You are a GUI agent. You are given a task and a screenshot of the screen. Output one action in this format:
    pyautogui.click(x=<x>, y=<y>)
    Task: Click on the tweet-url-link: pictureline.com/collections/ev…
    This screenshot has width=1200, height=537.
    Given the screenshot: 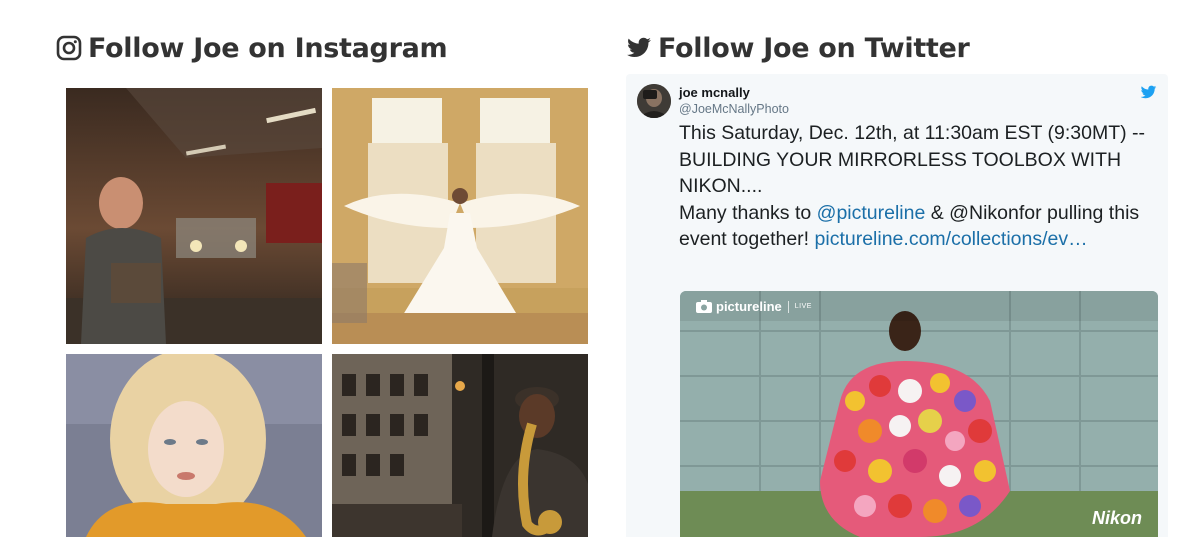 What is the action you would take?
    pyautogui.click(x=951, y=239)
    